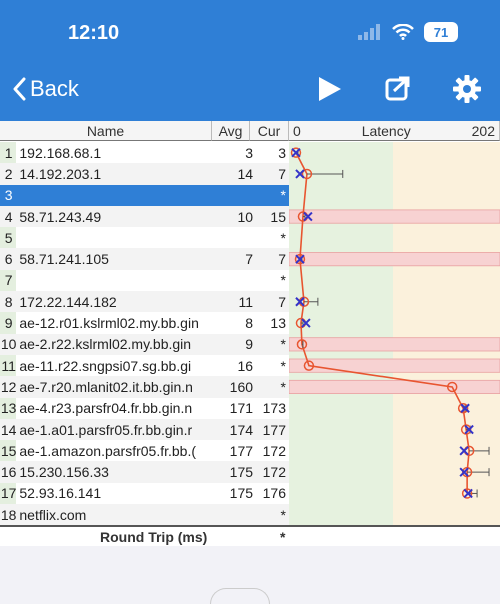 The height and width of the screenshot is (604, 500). Describe the element at coordinates (8, 472) in the screenshot. I see `hop-number: 16` at that location.